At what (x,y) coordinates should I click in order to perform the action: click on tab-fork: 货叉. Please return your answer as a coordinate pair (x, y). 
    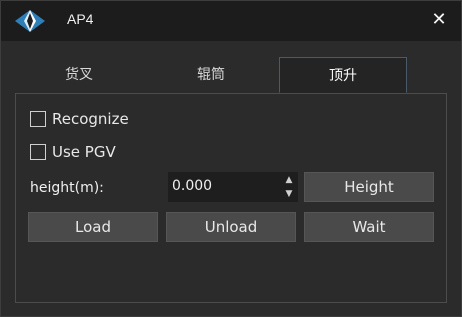
    Looking at the image, I should click on (79, 75).